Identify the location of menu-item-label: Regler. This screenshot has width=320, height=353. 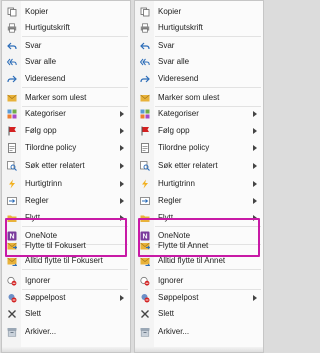
(170, 200).